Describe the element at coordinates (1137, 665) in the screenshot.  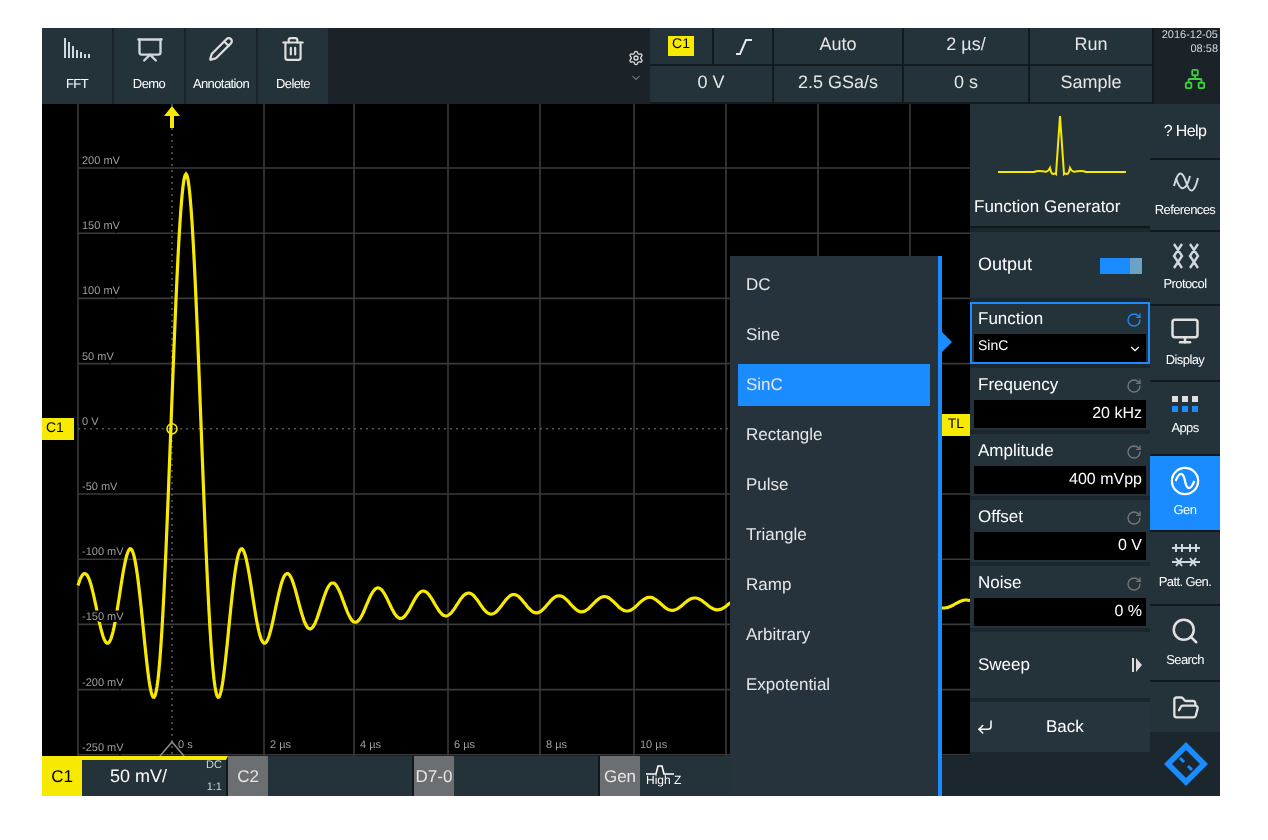
I see `play-icon` at that location.